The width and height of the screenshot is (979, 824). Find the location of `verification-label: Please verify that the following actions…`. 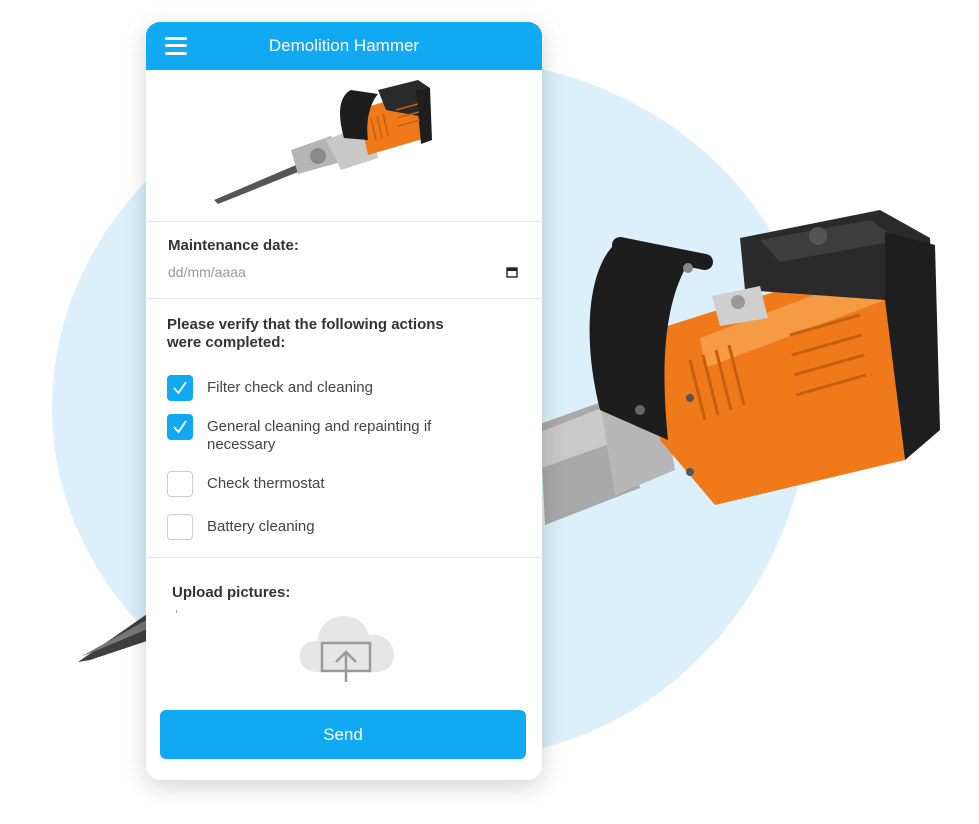

verification-label: Please verify that the following actions… is located at coordinates (305, 333).